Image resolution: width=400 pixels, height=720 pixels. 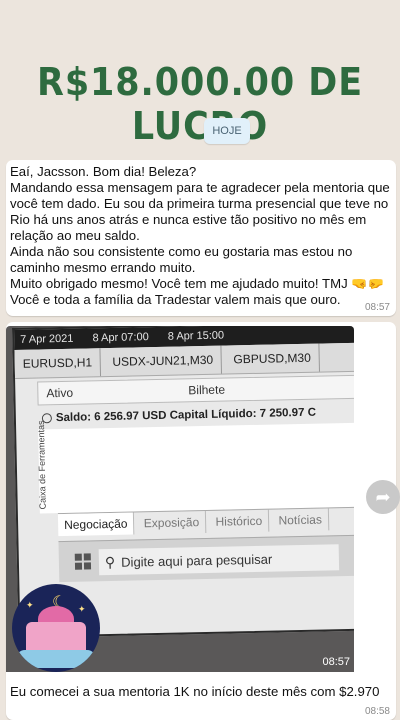 What do you see at coordinates (96, 524) in the screenshot?
I see `tab-negociacao: Negociação` at bounding box center [96, 524].